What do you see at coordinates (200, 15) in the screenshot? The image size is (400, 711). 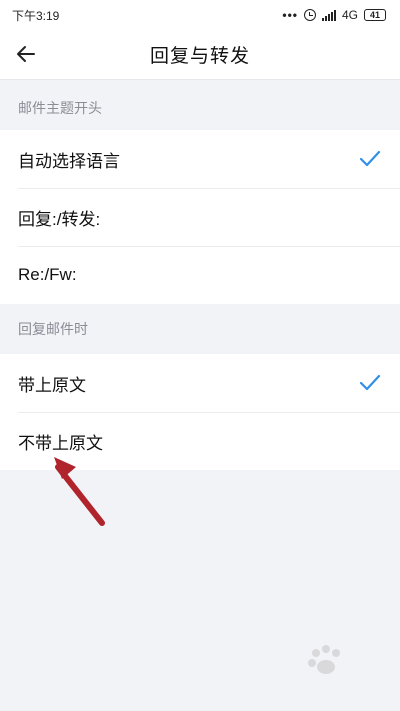 I see `status-bar: 下午3:19 ••• 4G 41` at bounding box center [200, 15].